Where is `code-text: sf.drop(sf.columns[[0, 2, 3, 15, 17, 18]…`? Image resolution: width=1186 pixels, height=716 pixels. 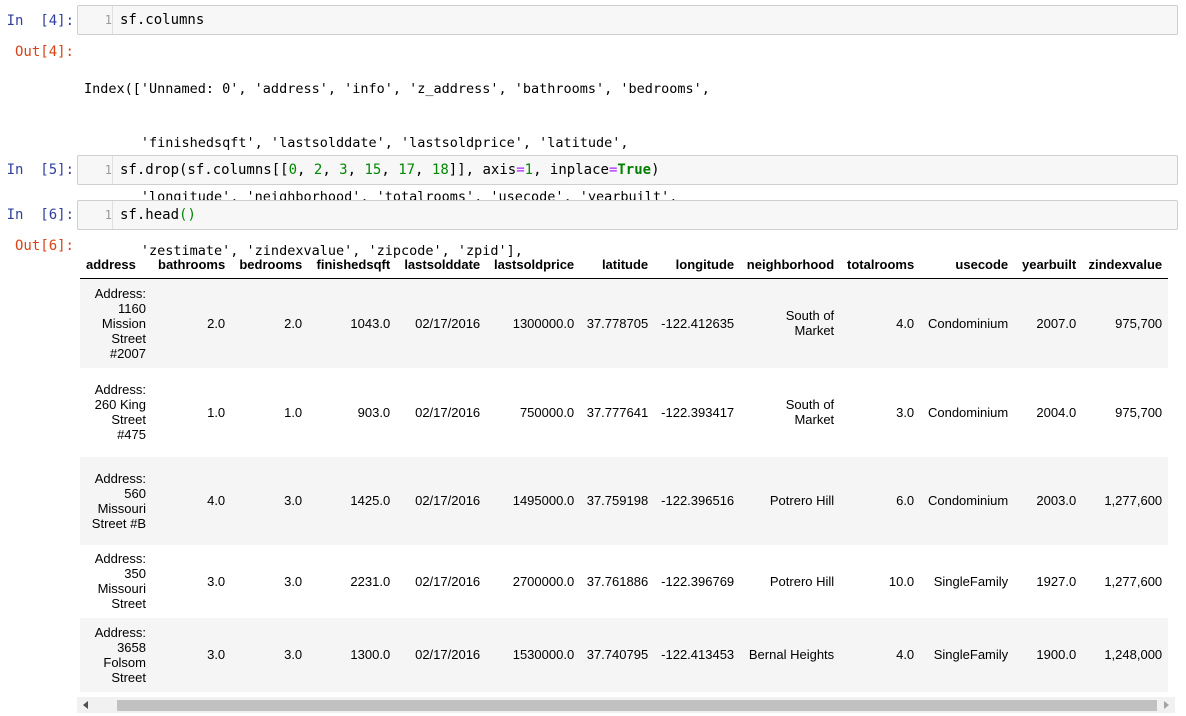
code-text: sf.drop(sf.columns[[0, 2, 3, 15, 17, 18]… is located at coordinates (390, 170).